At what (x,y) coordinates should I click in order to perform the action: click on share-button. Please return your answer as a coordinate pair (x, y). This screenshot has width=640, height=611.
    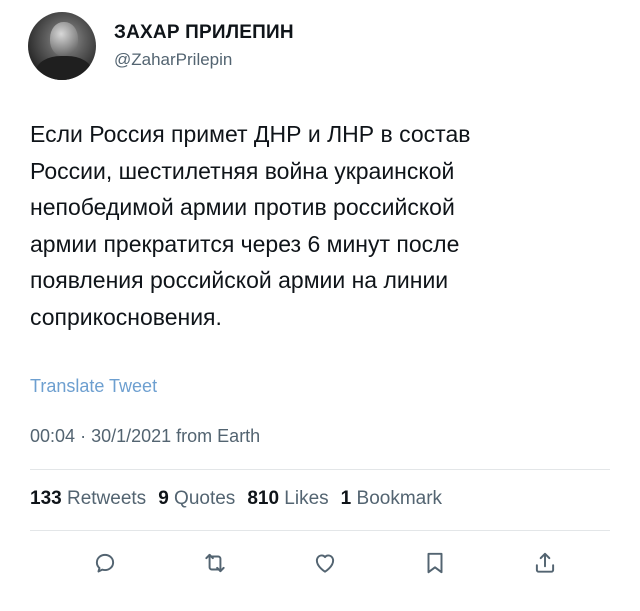
    Looking at the image, I should click on (545, 563).